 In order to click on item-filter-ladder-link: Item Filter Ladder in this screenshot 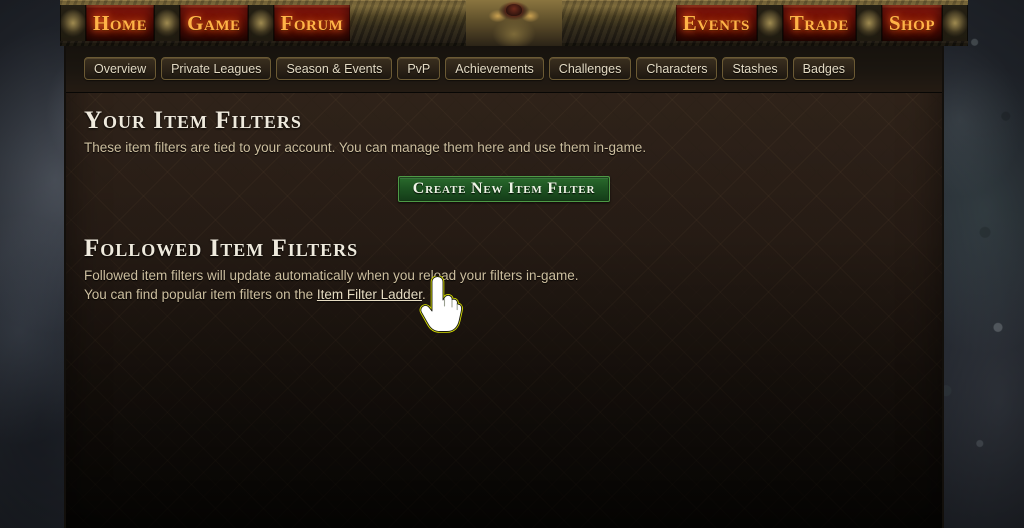, I will do `click(369, 294)`.